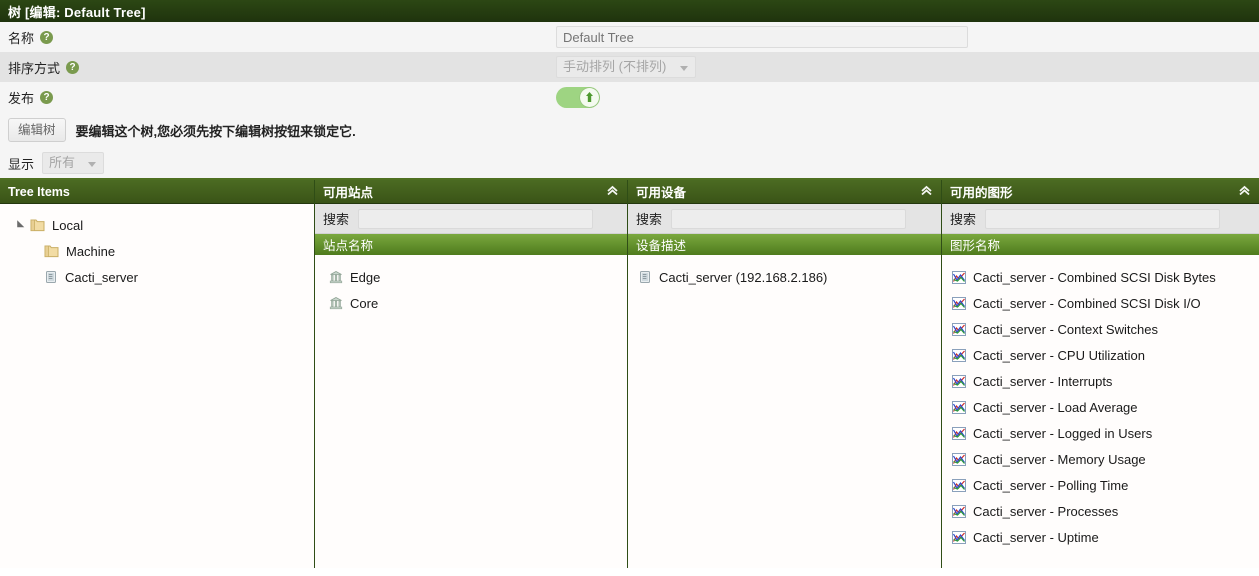 This screenshot has width=1259, height=576. Describe the element at coordinates (649, 219) in the screenshot. I see `devices-search-label: 搜索` at that location.